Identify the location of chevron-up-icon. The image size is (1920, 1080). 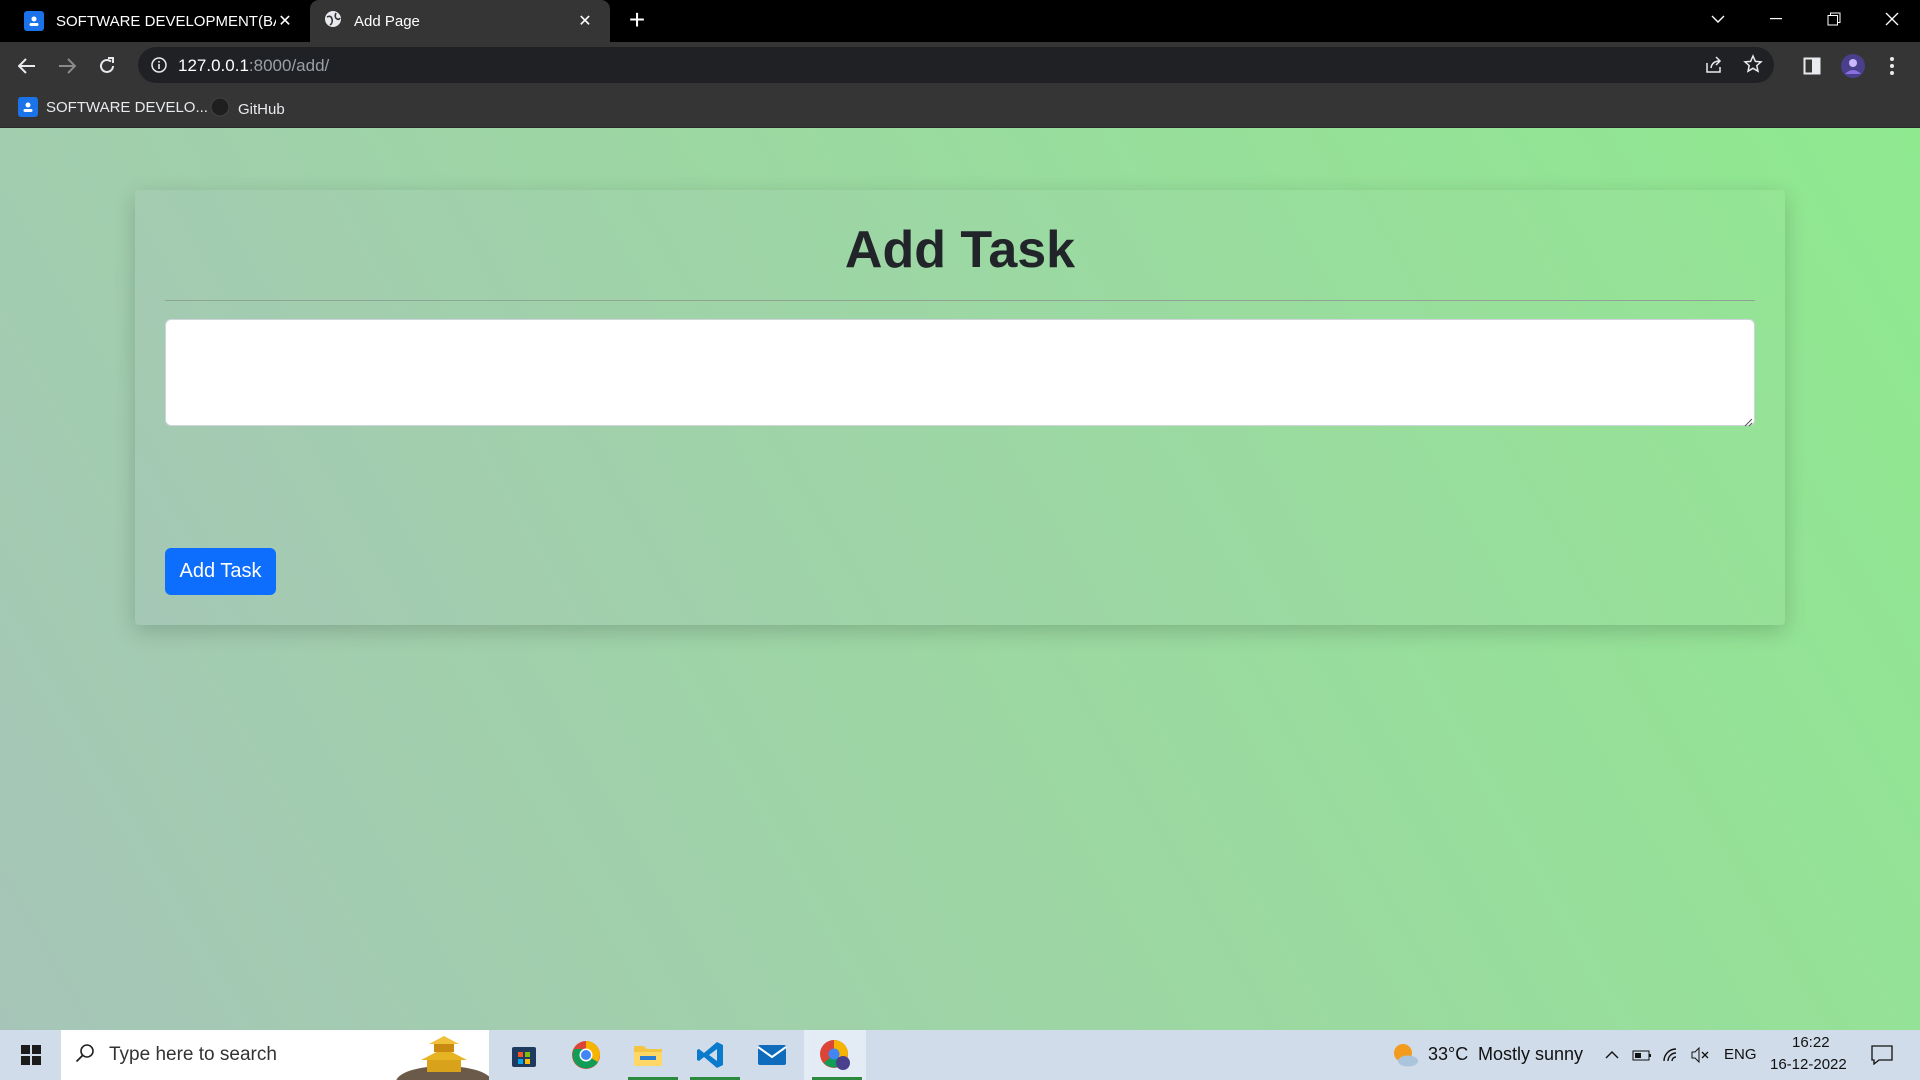
(1612, 1055).